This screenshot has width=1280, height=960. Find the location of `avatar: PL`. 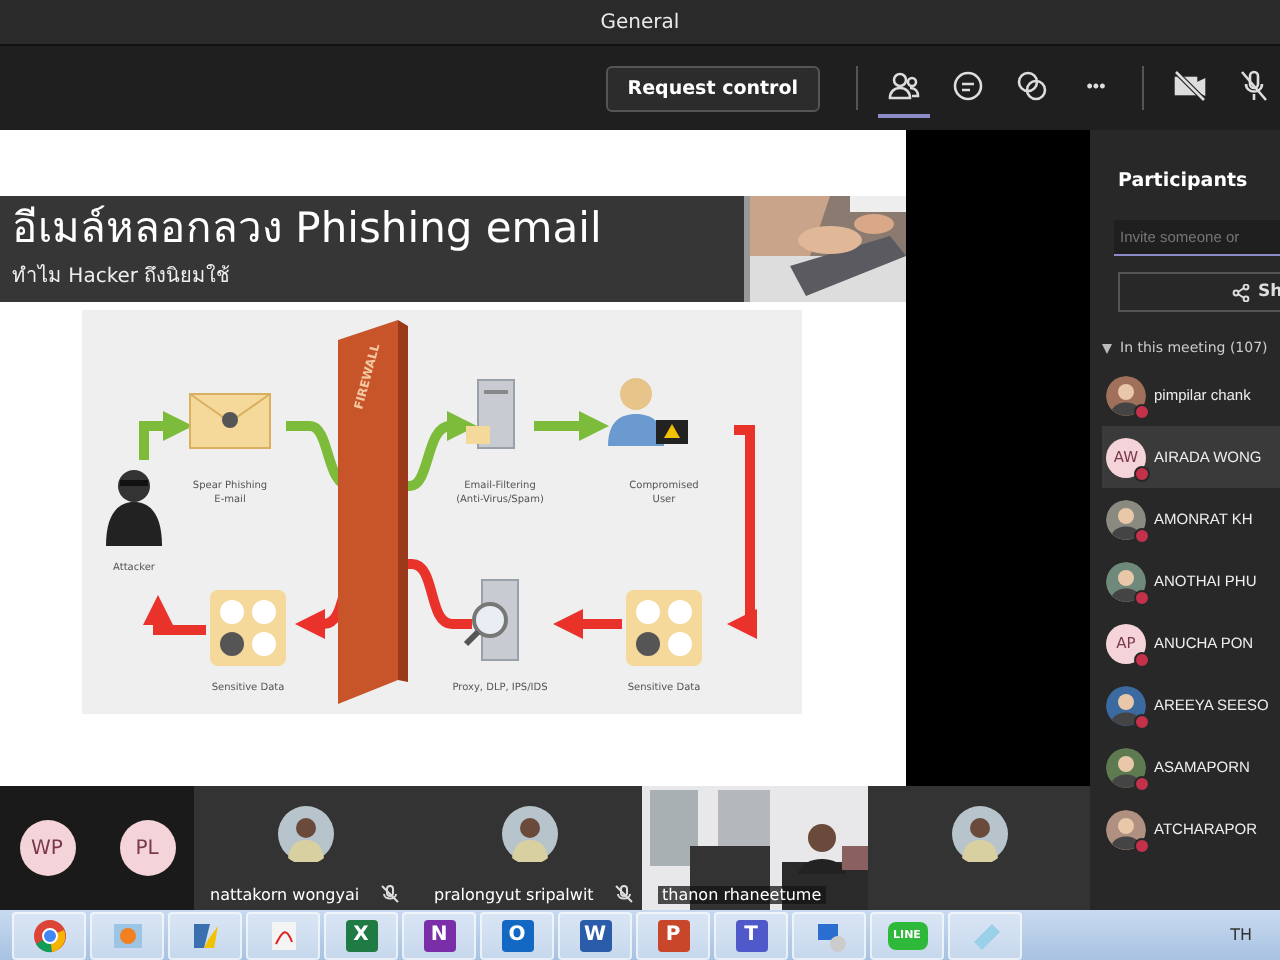

avatar: PL is located at coordinates (147, 848).